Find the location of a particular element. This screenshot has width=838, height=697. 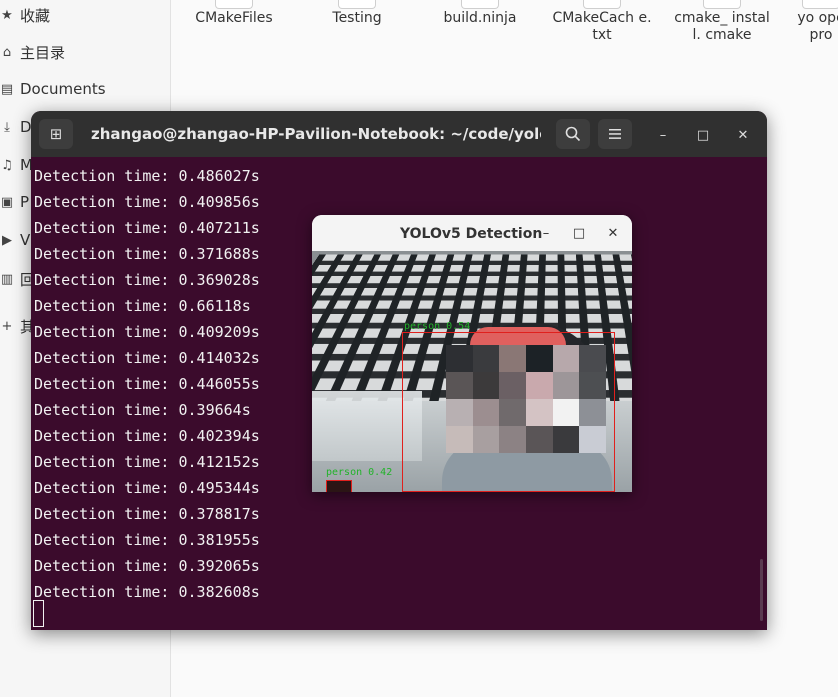

home-icon: ⌂ is located at coordinates (7, 52).